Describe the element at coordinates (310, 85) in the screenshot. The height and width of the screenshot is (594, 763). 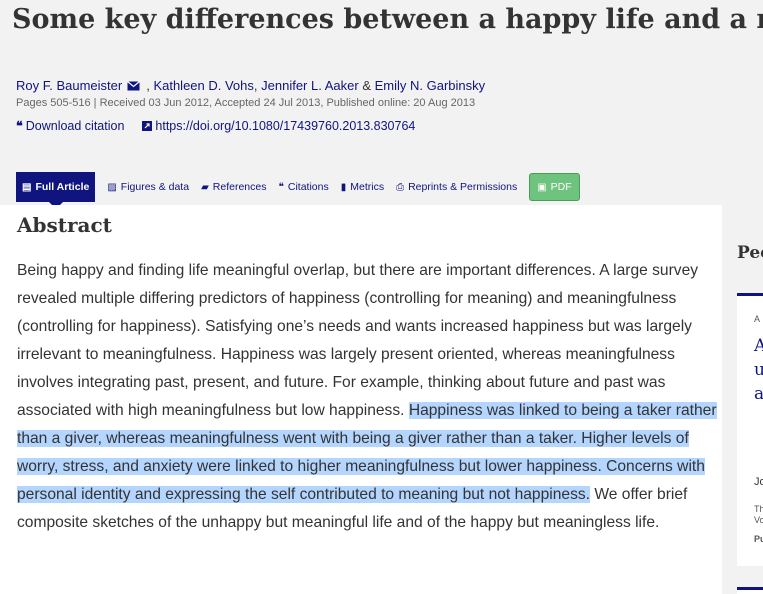
I see `author-link: Jennifer L. Aaker` at that location.